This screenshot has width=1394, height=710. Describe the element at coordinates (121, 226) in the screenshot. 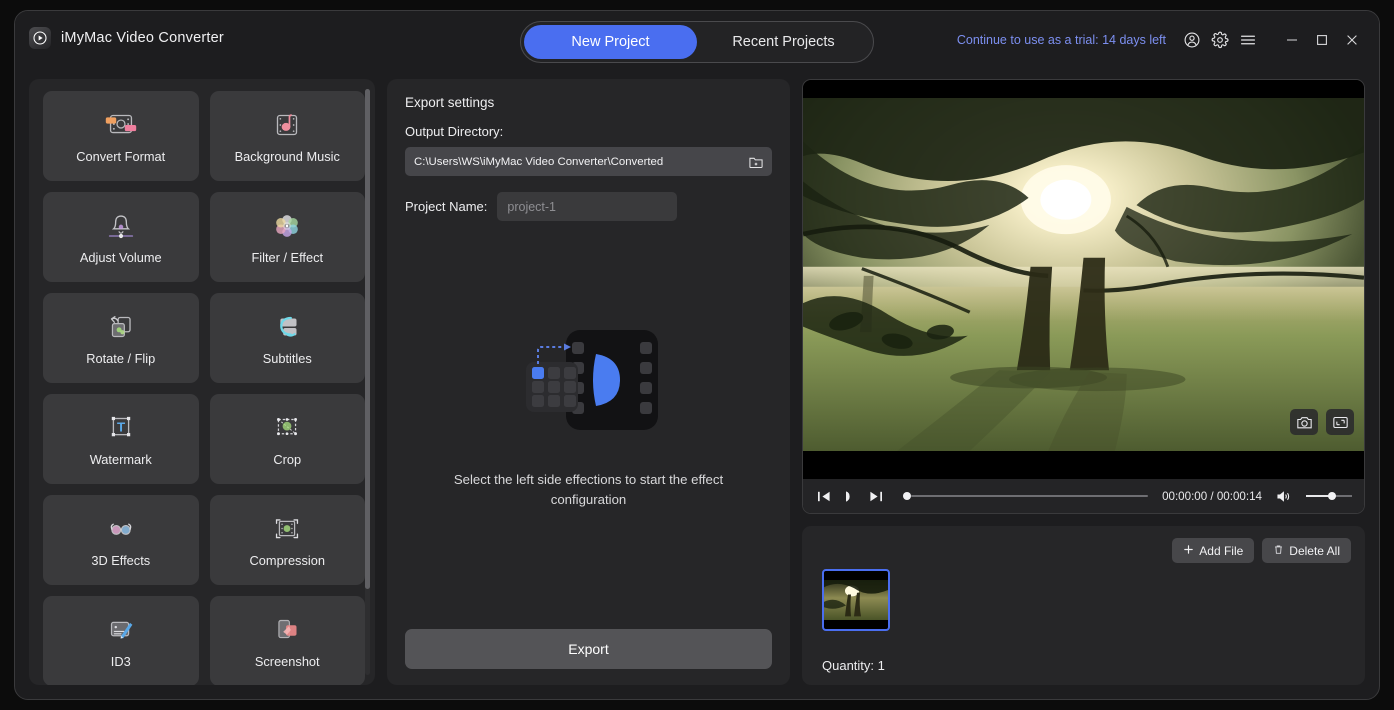

I see `adjust-volume-icon` at that location.